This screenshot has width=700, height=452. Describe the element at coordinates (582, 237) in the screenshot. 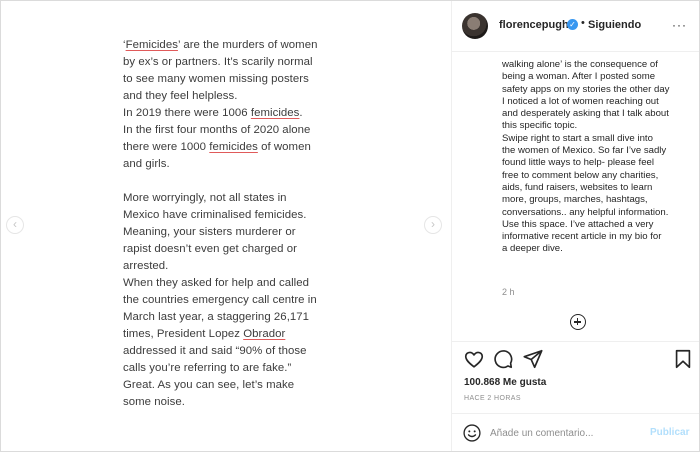

I see `caption-line: informative recent article in my bio for` at that location.